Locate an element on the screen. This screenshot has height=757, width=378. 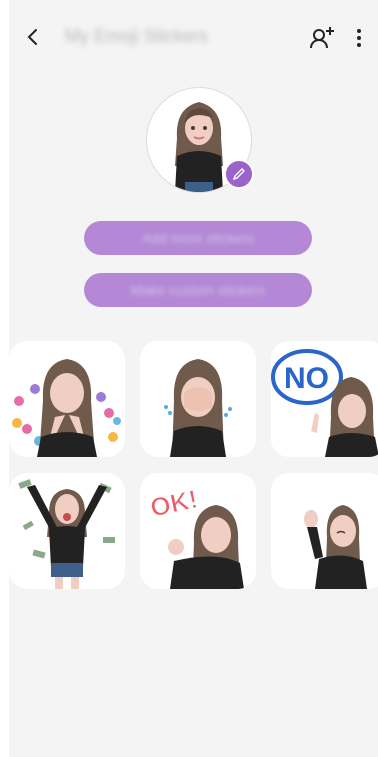
sticker-ok: OK! is located at coordinates (198, 531).